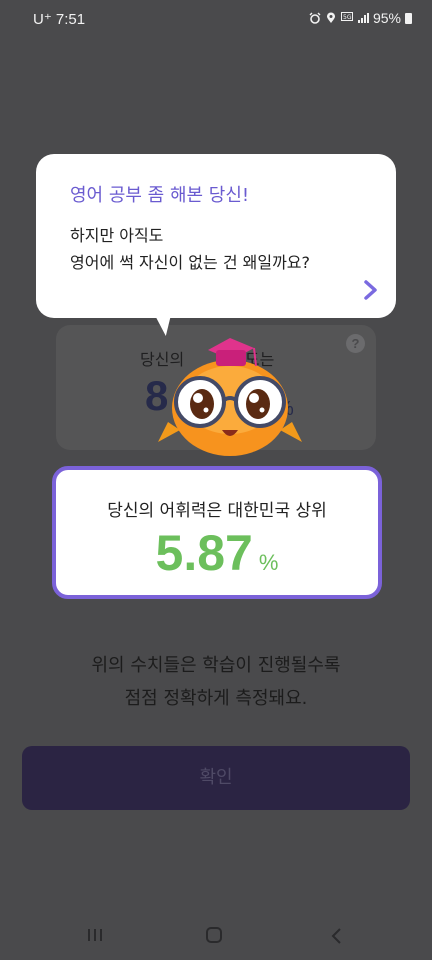 This screenshot has width=432, height=960. Describe the element at coordinates (160, 195) in the screenshot. I see `bubble-title: 영어 공부 좀 해본 당신!` at that location.